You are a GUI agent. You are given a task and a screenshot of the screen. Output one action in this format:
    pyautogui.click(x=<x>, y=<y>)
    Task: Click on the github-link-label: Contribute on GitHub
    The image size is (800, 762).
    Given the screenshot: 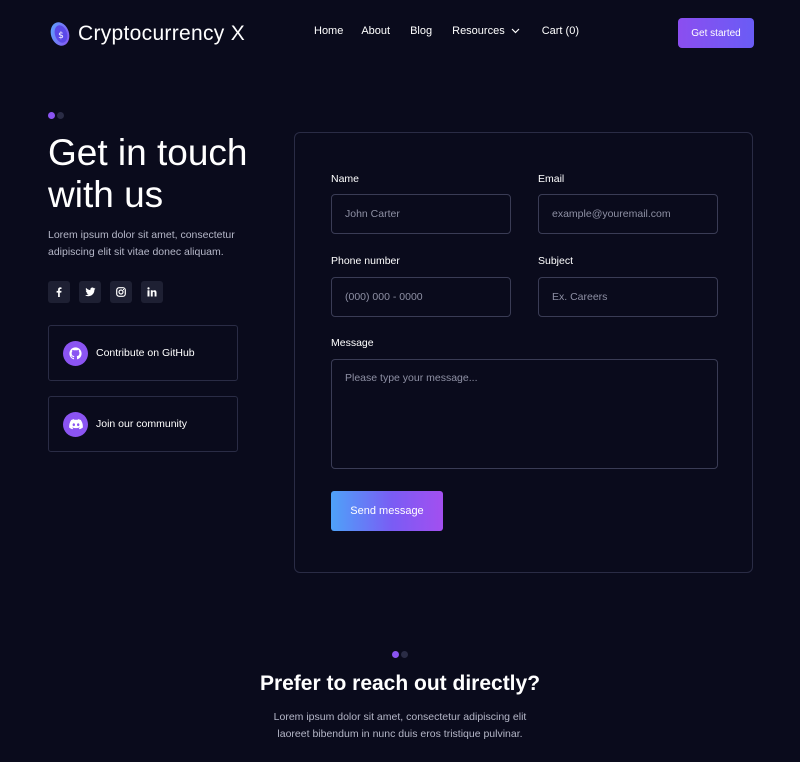 What is the action you would take?
    pyautogui.click(x=145, y=353)
    